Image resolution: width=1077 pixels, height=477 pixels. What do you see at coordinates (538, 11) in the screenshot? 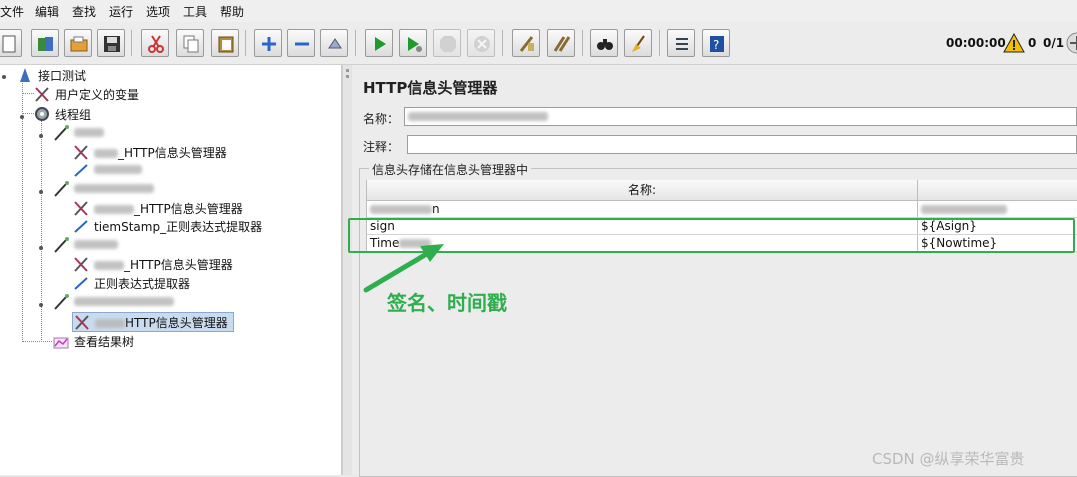
I see `menu-bar: 文件 编辑 查找 运行 选项 工具 帮助` at bounding box center [538, 11].